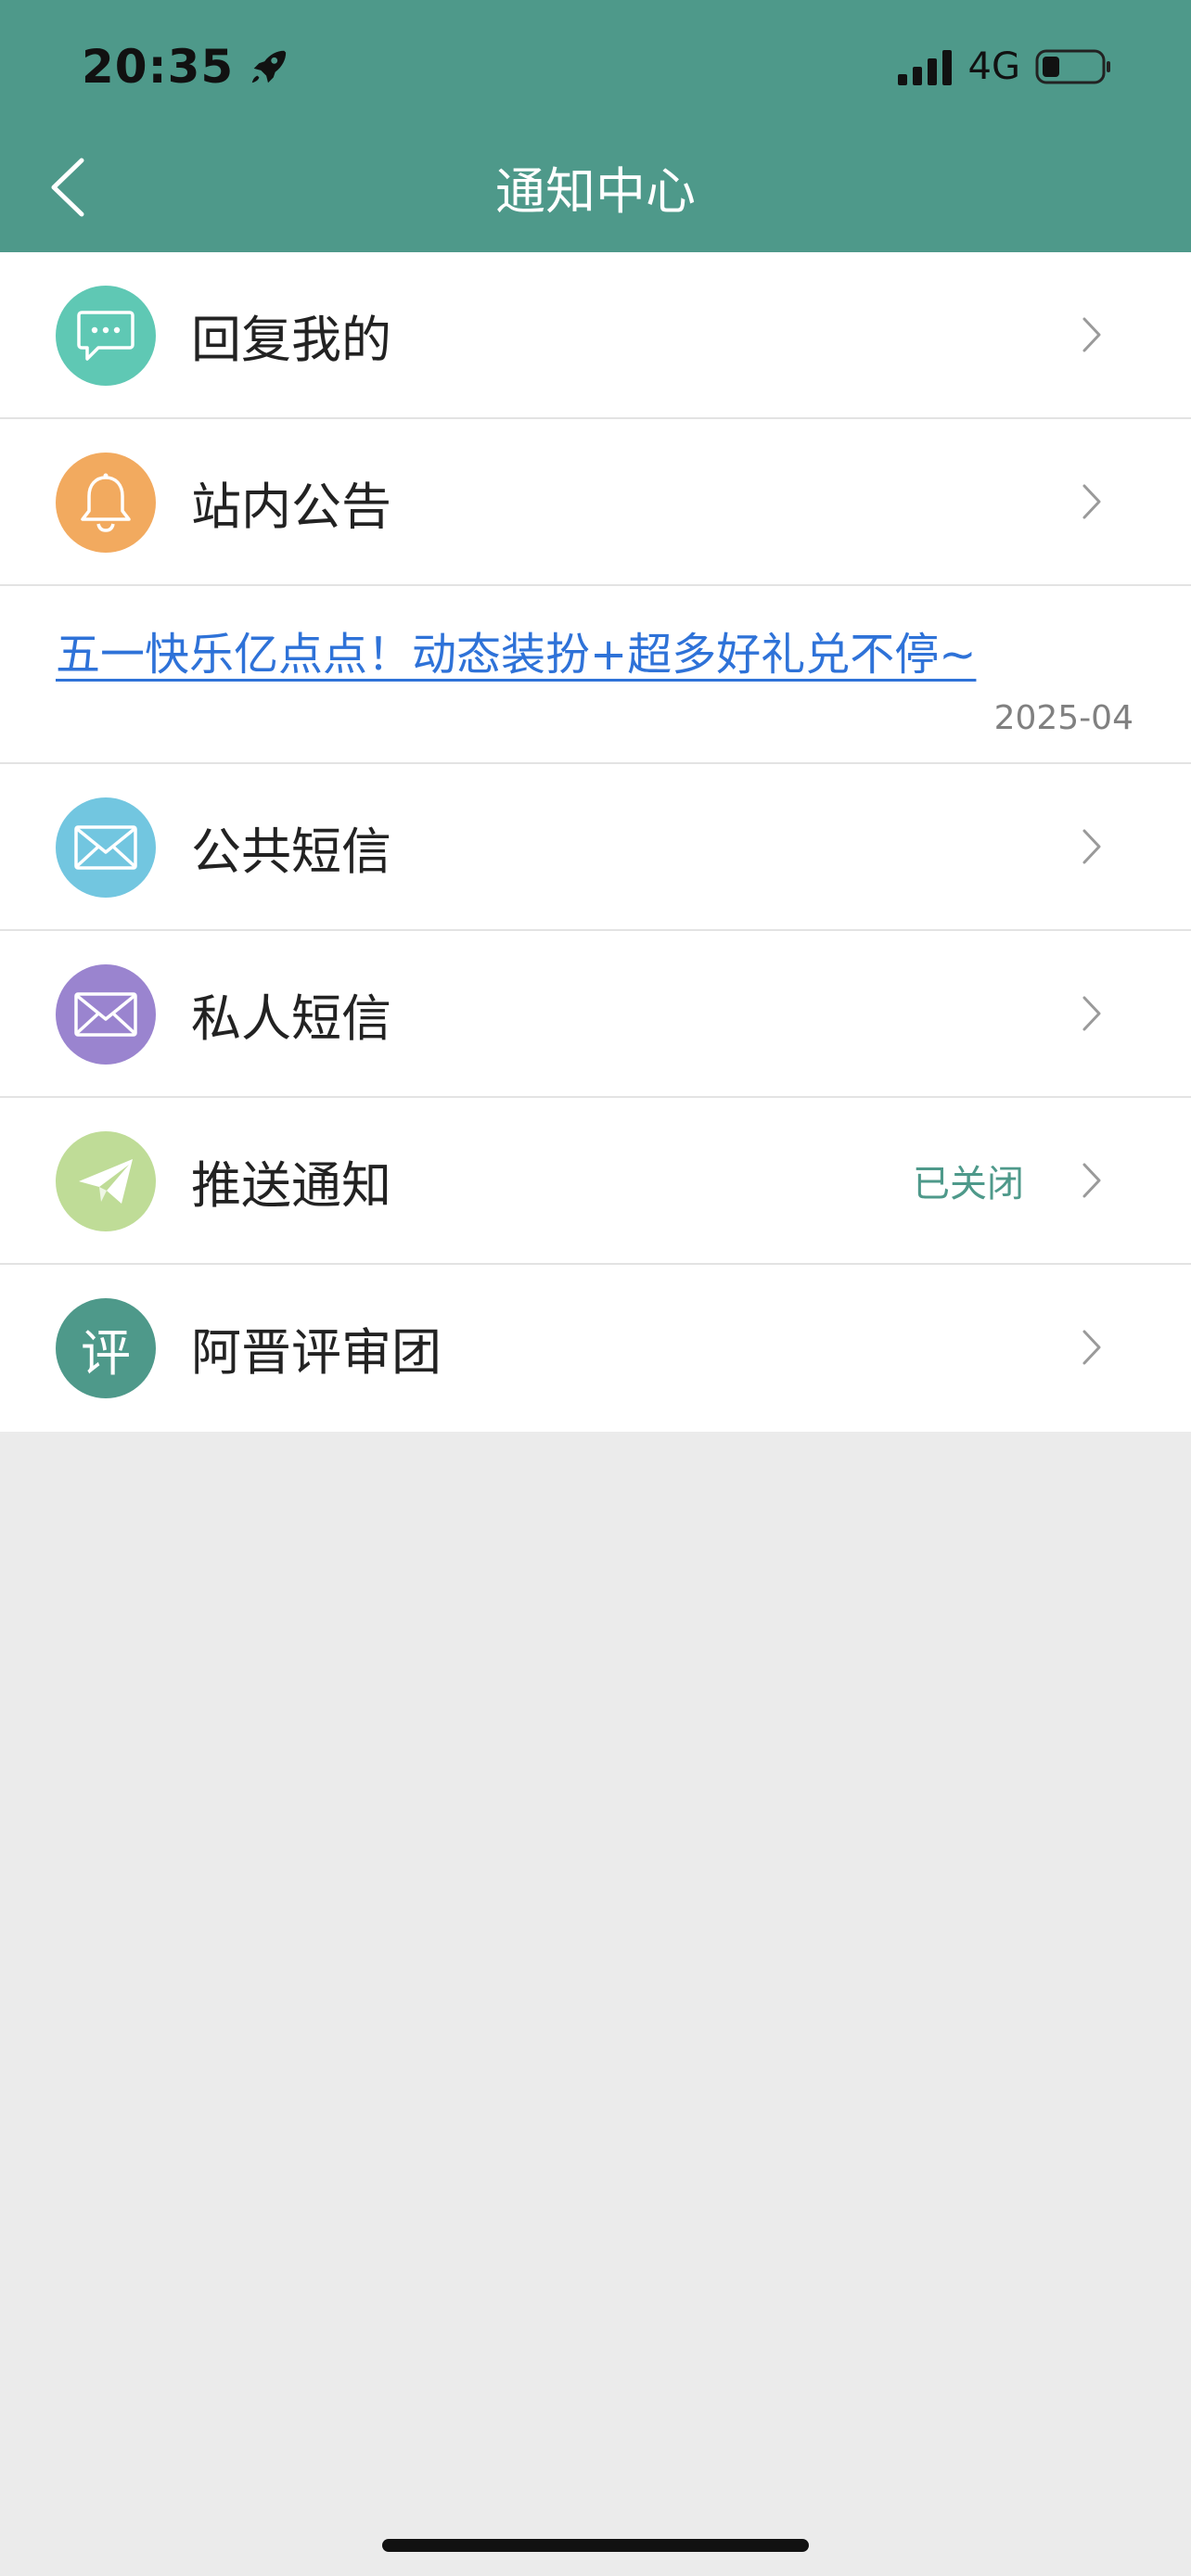  What do you see at coordinates (106, 1181) in the screenshot?
I see `paper-plane-icon` at bounding box center [106, 1181].